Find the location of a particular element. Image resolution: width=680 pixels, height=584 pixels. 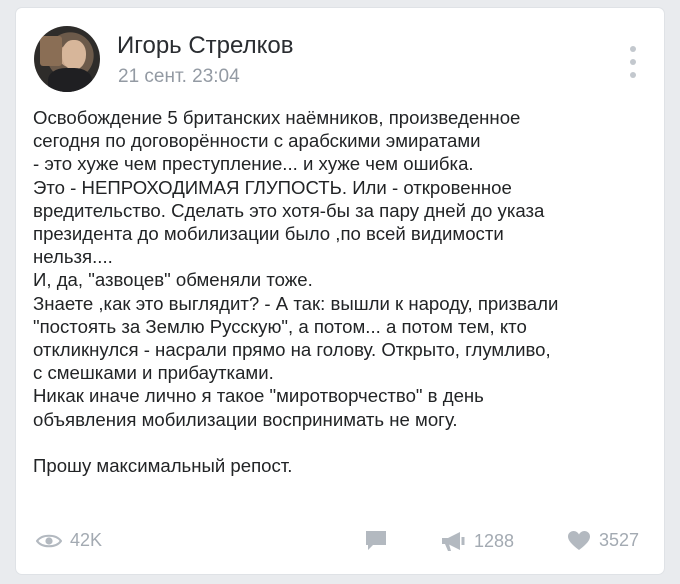

likes-count: 3527 is located at coordinates (619, 540).